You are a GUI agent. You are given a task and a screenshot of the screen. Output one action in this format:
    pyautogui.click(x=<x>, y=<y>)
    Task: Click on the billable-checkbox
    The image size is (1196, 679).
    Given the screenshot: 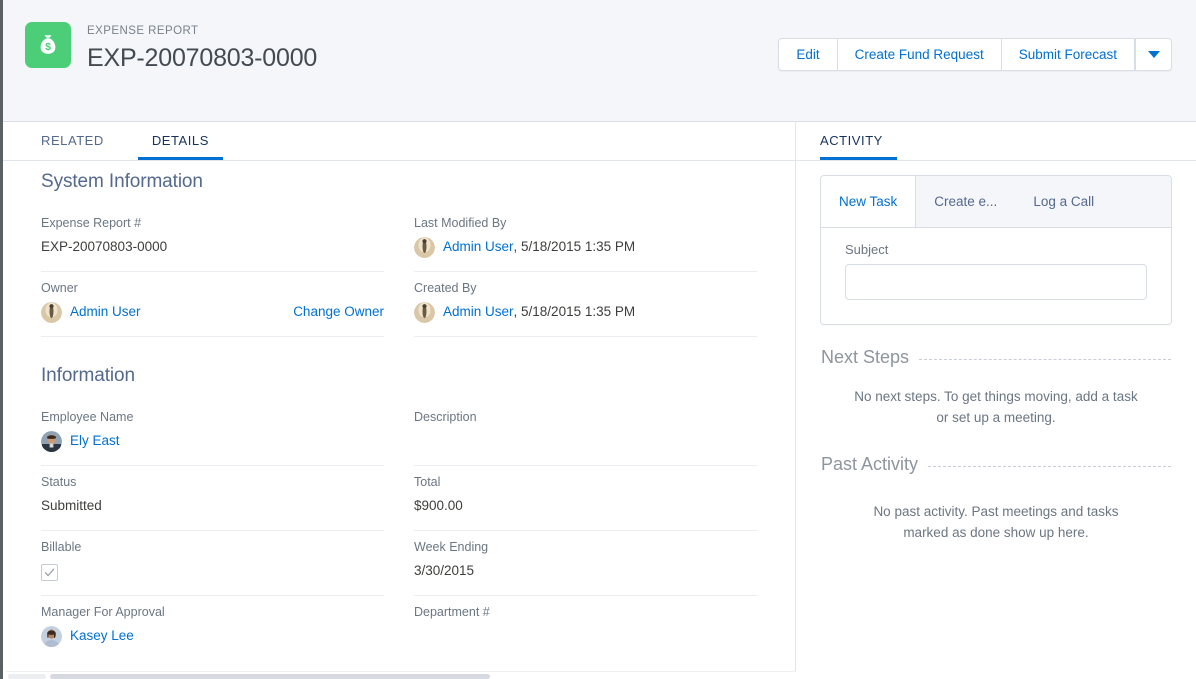 What is the action you would take?
    pyautogui.click(x=49, y=572)
    